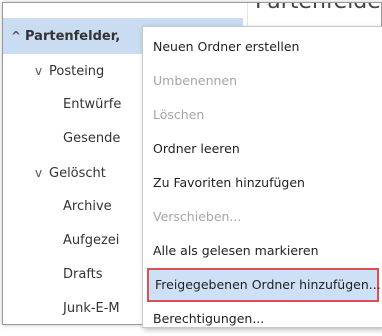  I want to click on folder-label: Gelöscht, so click(77, 173).